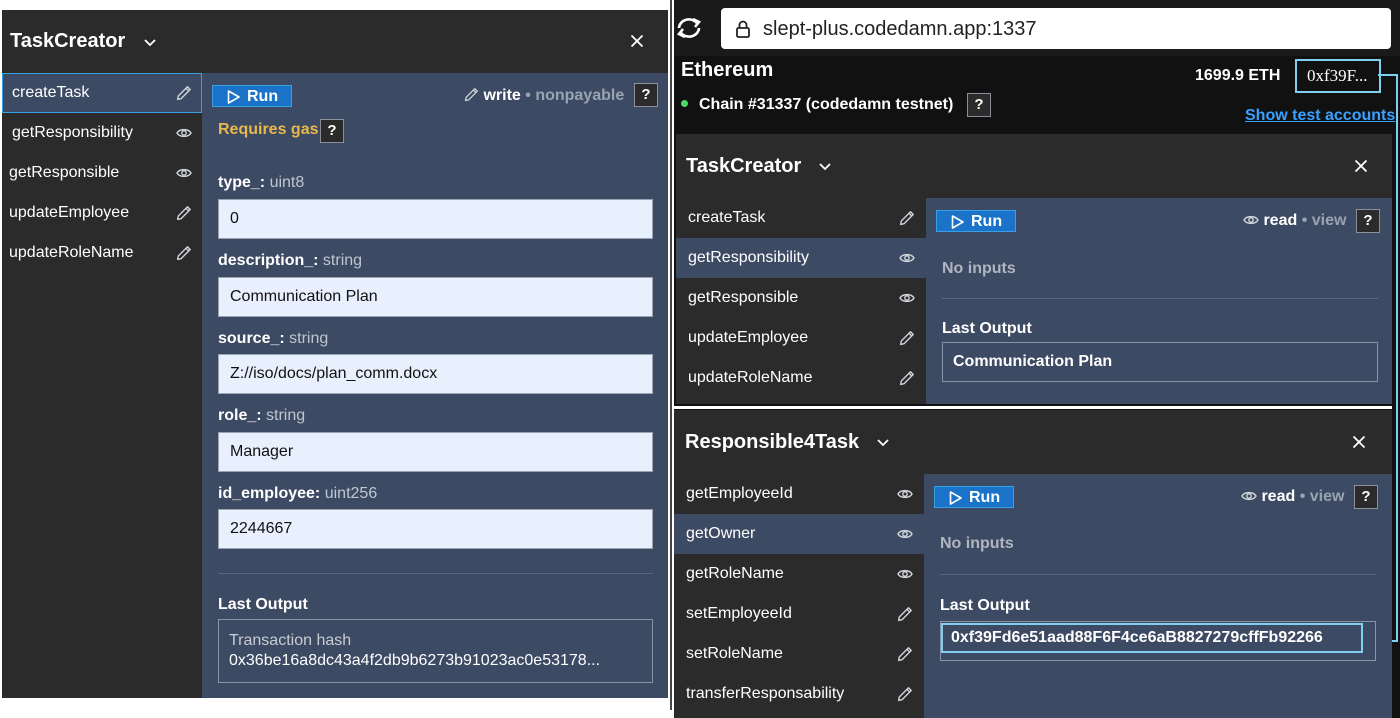 This screenshot has width=1400, height=718. I want to click on field-label-role: role_: string, so click(261, 416).